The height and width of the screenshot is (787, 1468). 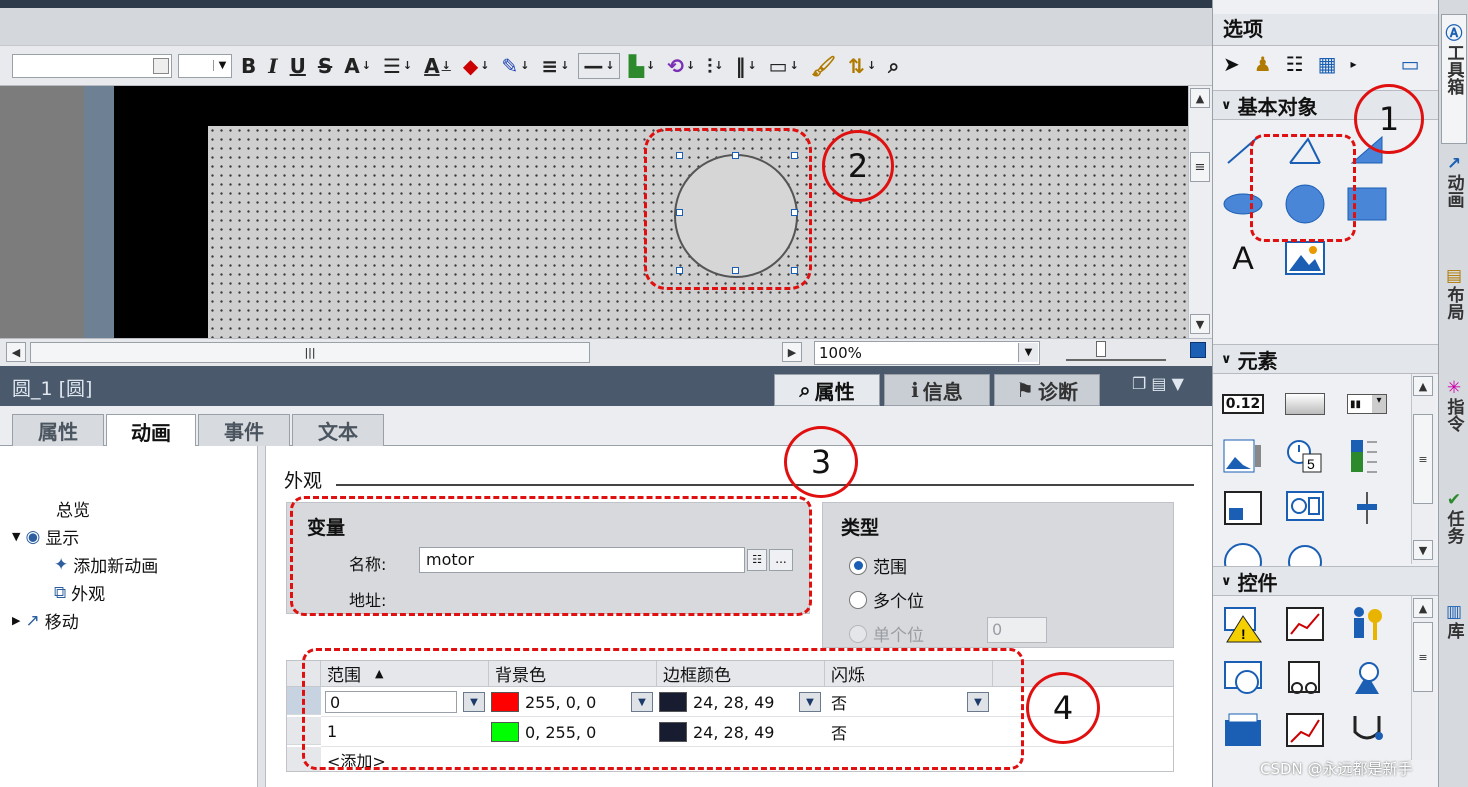 I want to click on fx-graph-icon, so click(x=1305, y=730).